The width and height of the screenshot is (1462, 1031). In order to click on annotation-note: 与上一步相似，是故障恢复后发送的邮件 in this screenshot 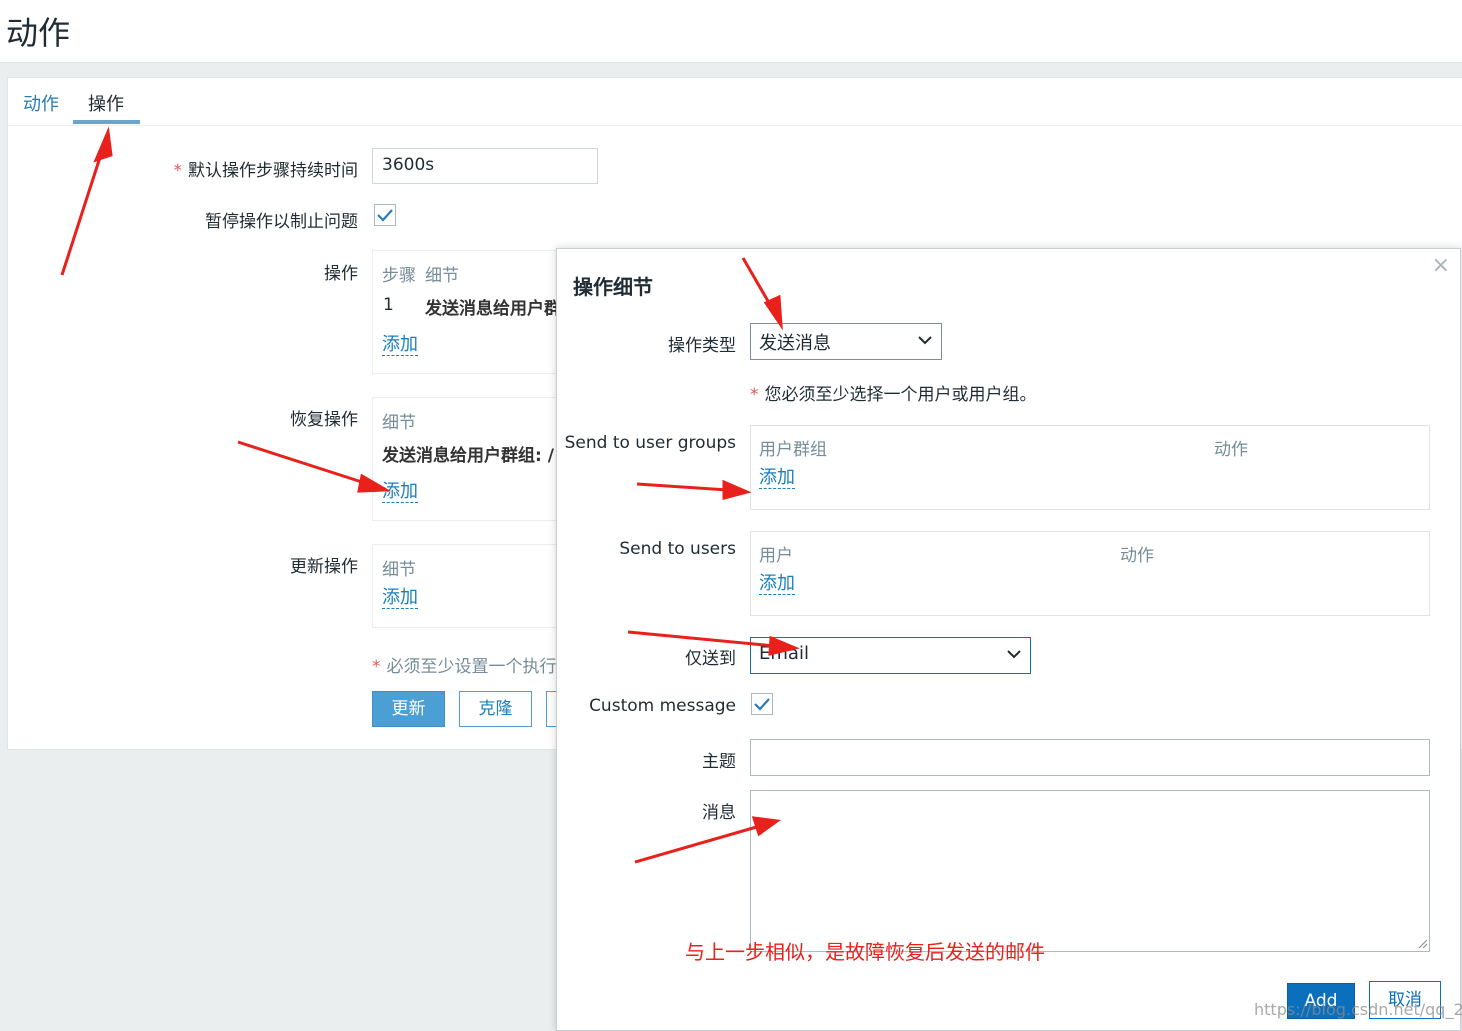, I will do `click(865, 952)`.